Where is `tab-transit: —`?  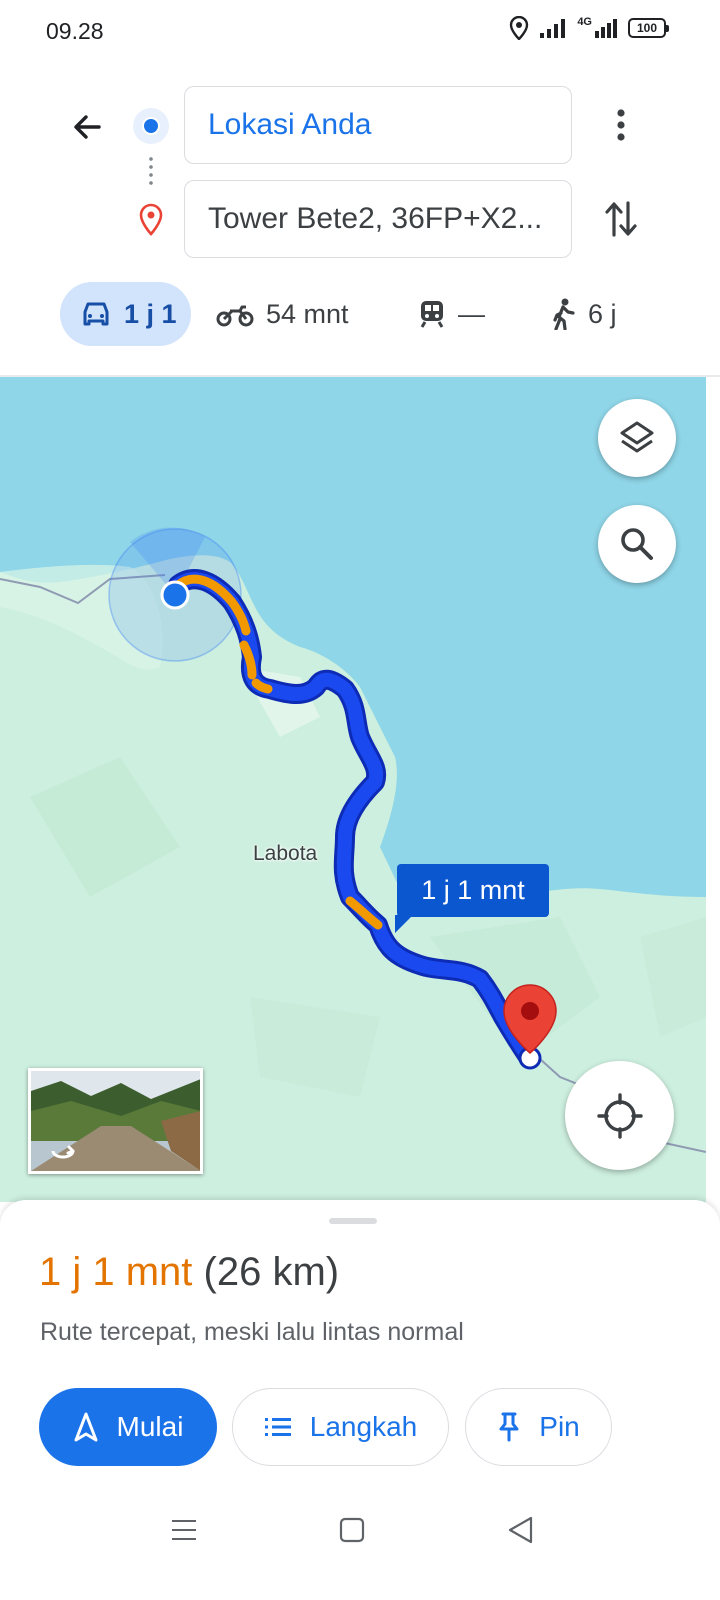
tab-transit: — is located at coordinates (451, 314).